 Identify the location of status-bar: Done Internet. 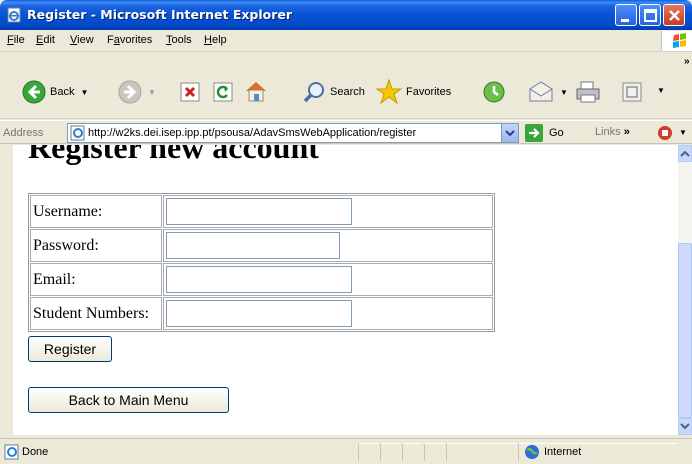
(346, 451).